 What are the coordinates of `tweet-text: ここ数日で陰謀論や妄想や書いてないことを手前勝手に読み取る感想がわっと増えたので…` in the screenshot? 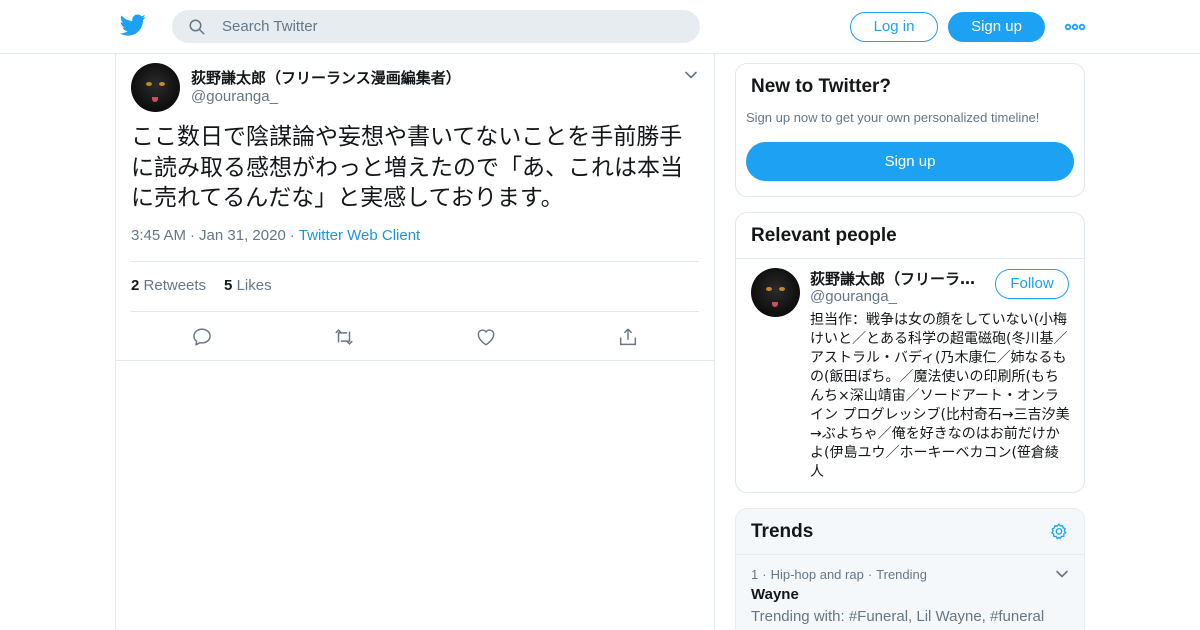 It's located at (407, 167).